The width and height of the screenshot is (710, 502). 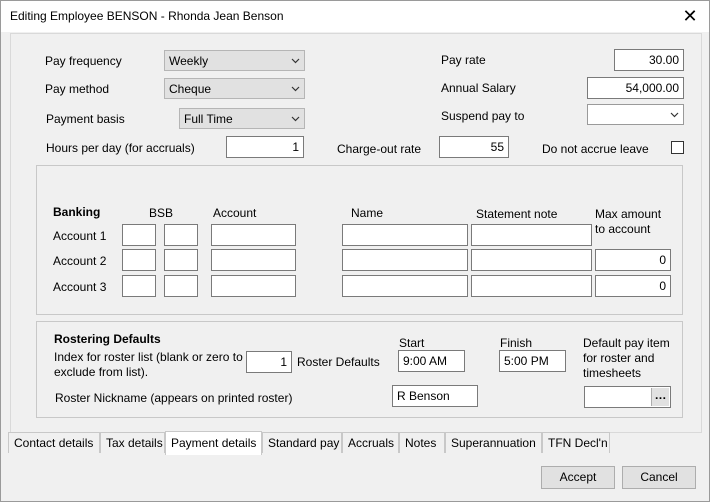 What do you see at coordinates (190, 89) in the screenshot?
I see `pay-method-value: Cheque` at bounding box center [190, 89].